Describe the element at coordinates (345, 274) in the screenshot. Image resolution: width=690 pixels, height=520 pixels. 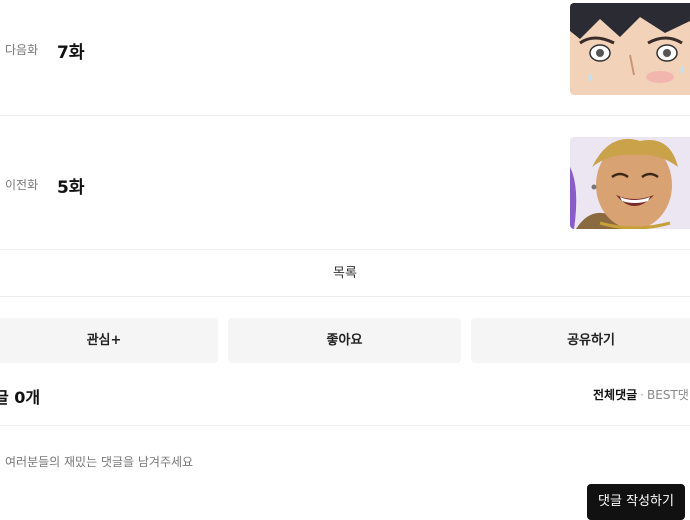
I see `list-button: 목록` at that location.